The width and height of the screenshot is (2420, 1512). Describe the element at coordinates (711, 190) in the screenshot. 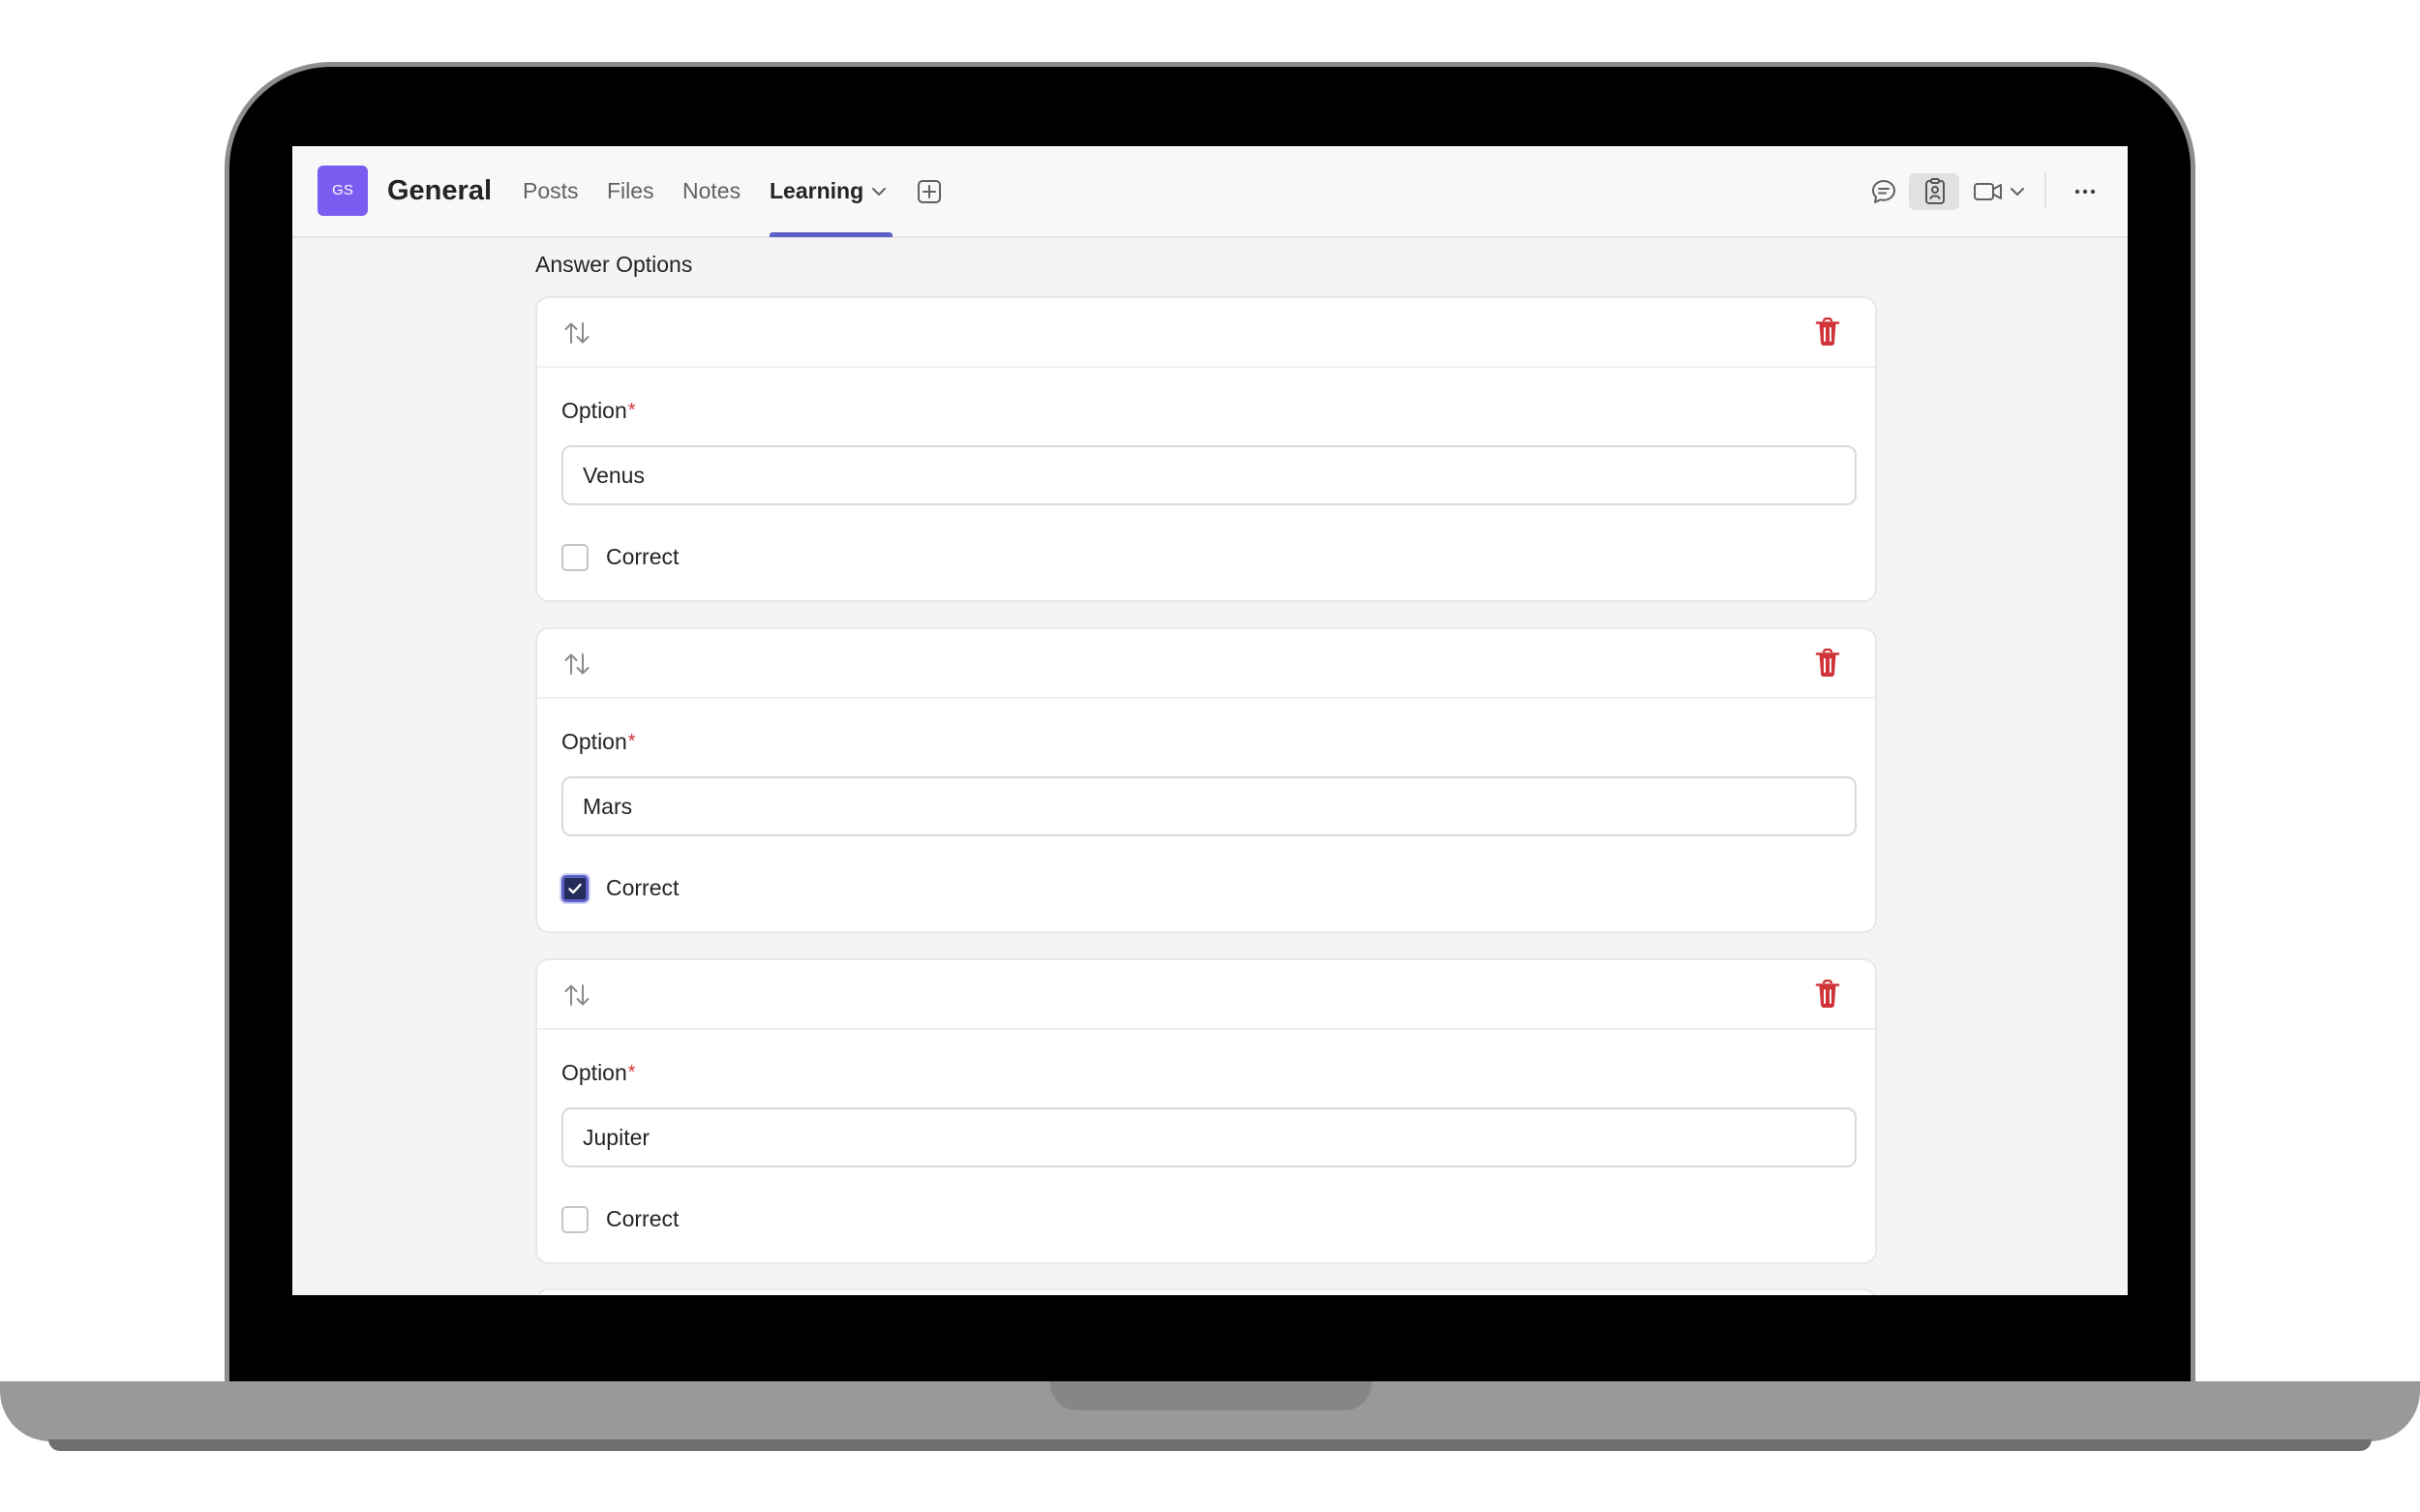

I see `tab-notes: Notes` at that location.